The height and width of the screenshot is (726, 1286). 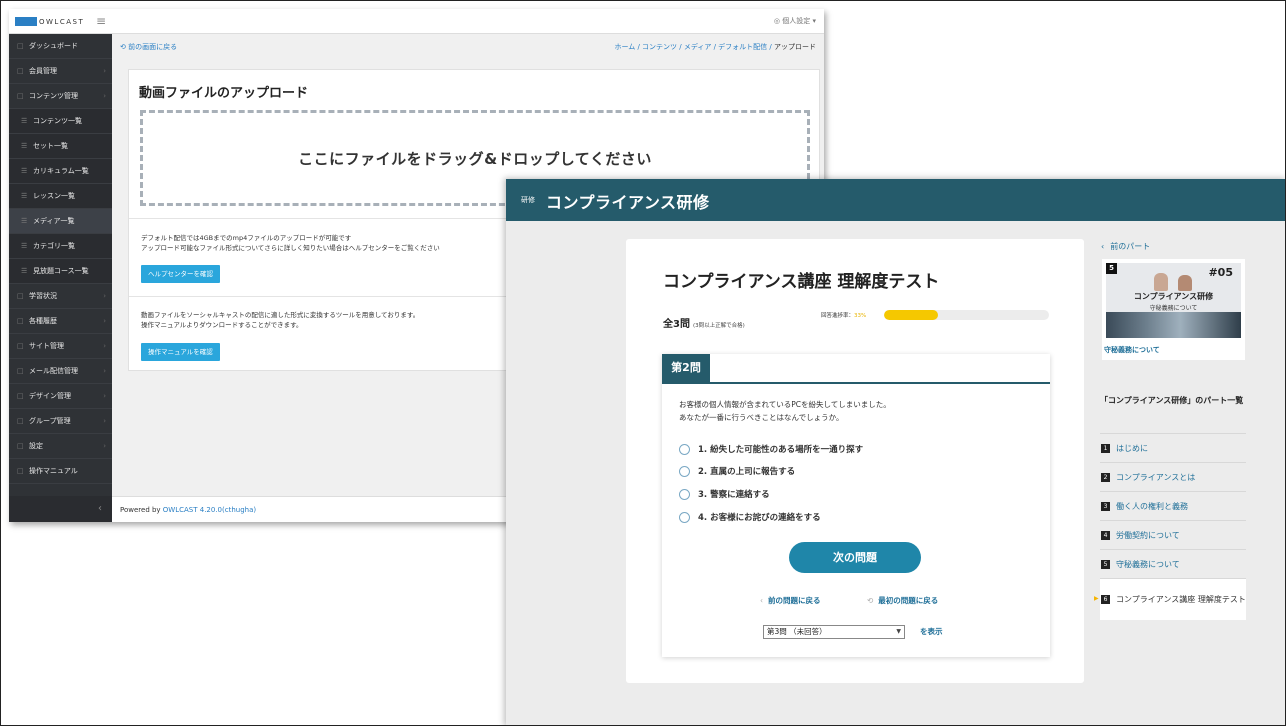 I want to click on choice-4: 4. お客様にお詫びの連絡をする, so click(x=750, y=517).